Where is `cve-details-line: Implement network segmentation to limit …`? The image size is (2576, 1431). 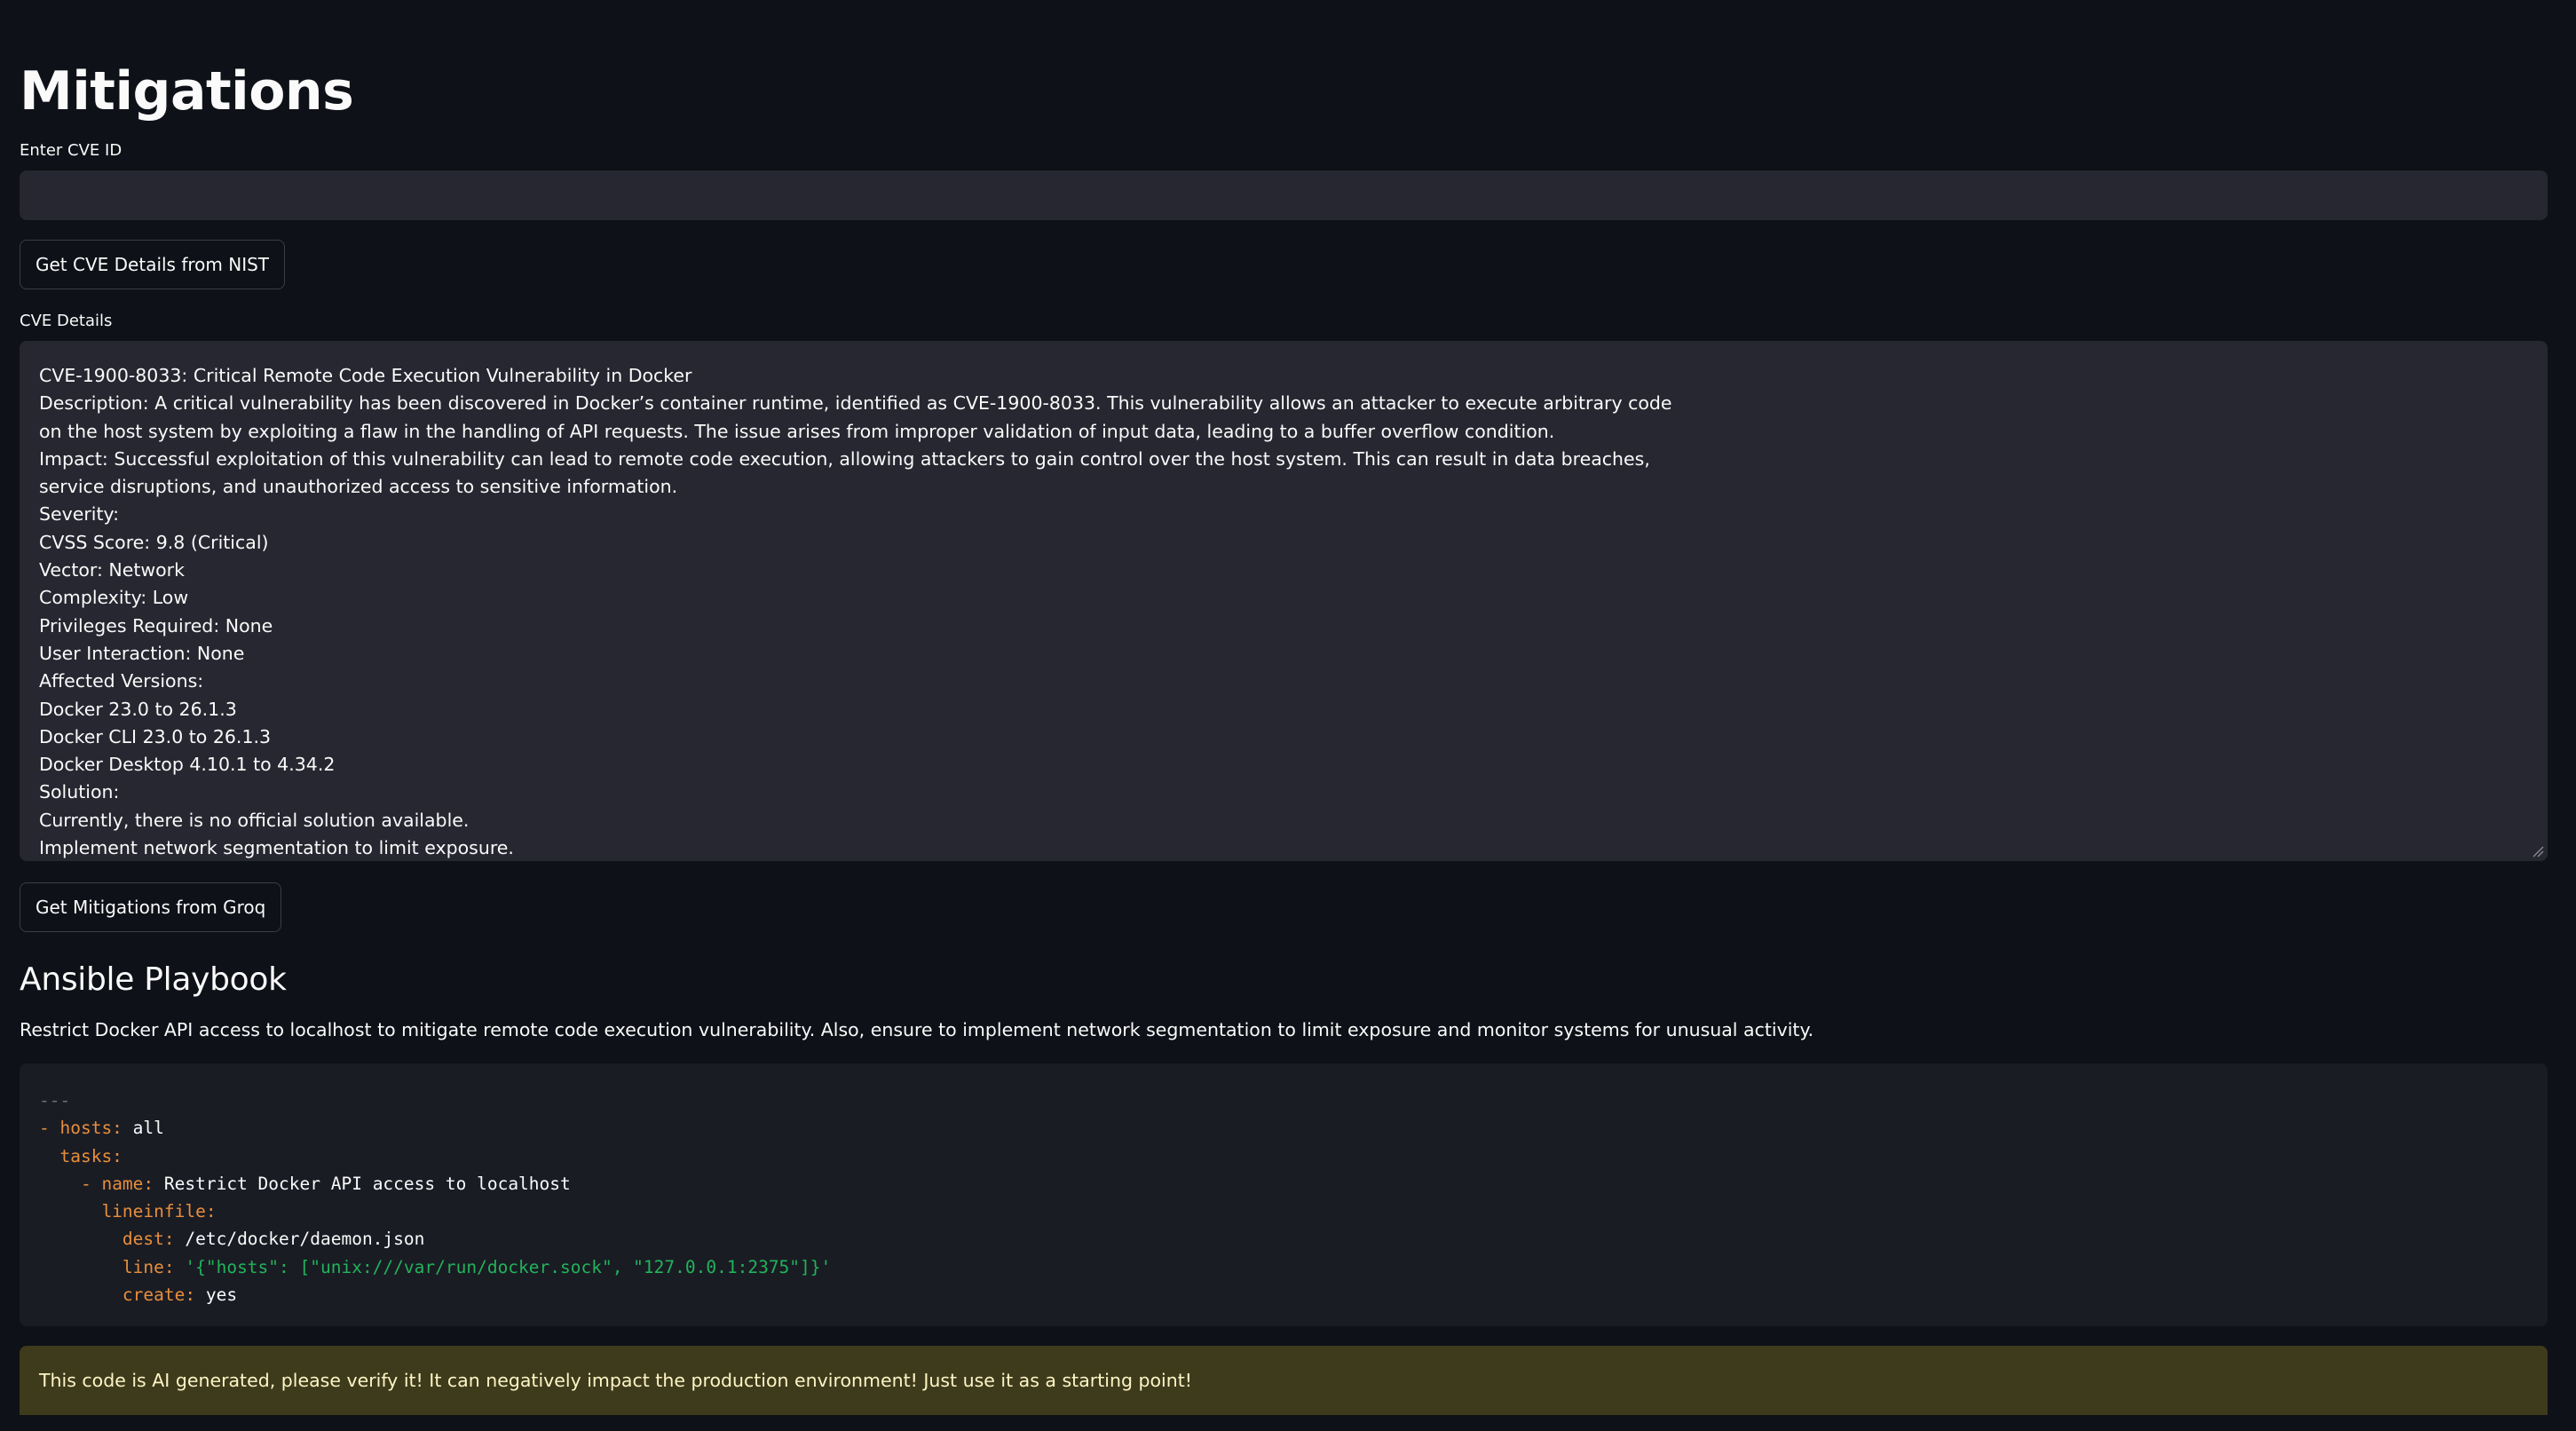 cve-details-line: Implement network segmentation to limit … is located at coordinates (276, 848).